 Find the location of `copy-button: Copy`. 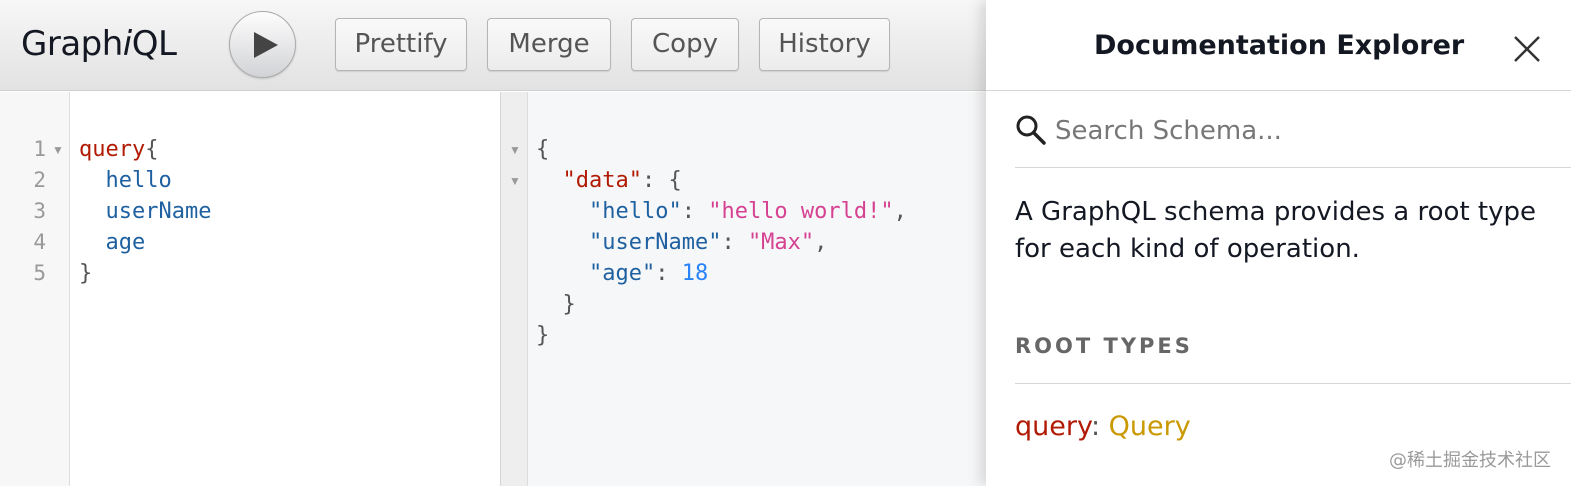

copy-button: Copy is located at coordinates (685, 44).